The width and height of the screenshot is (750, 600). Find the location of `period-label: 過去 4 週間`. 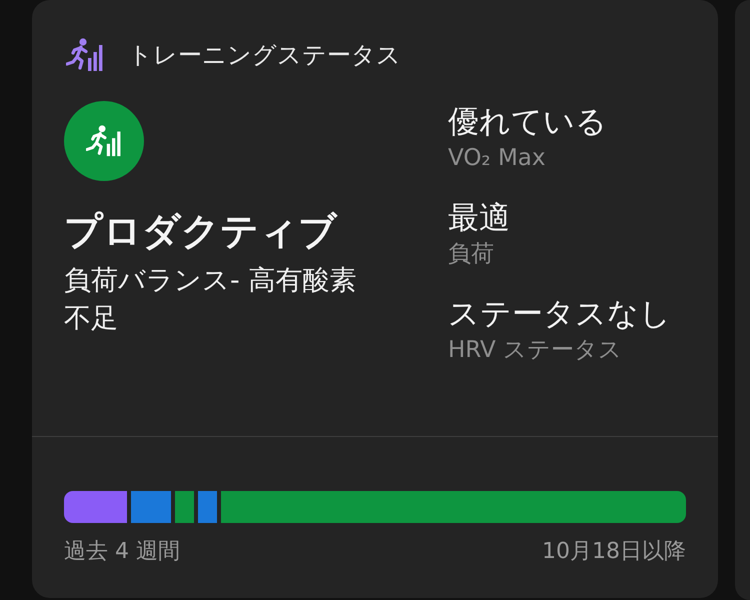

period-label: 過去 4 週間 is located at coordinates (122, 552).